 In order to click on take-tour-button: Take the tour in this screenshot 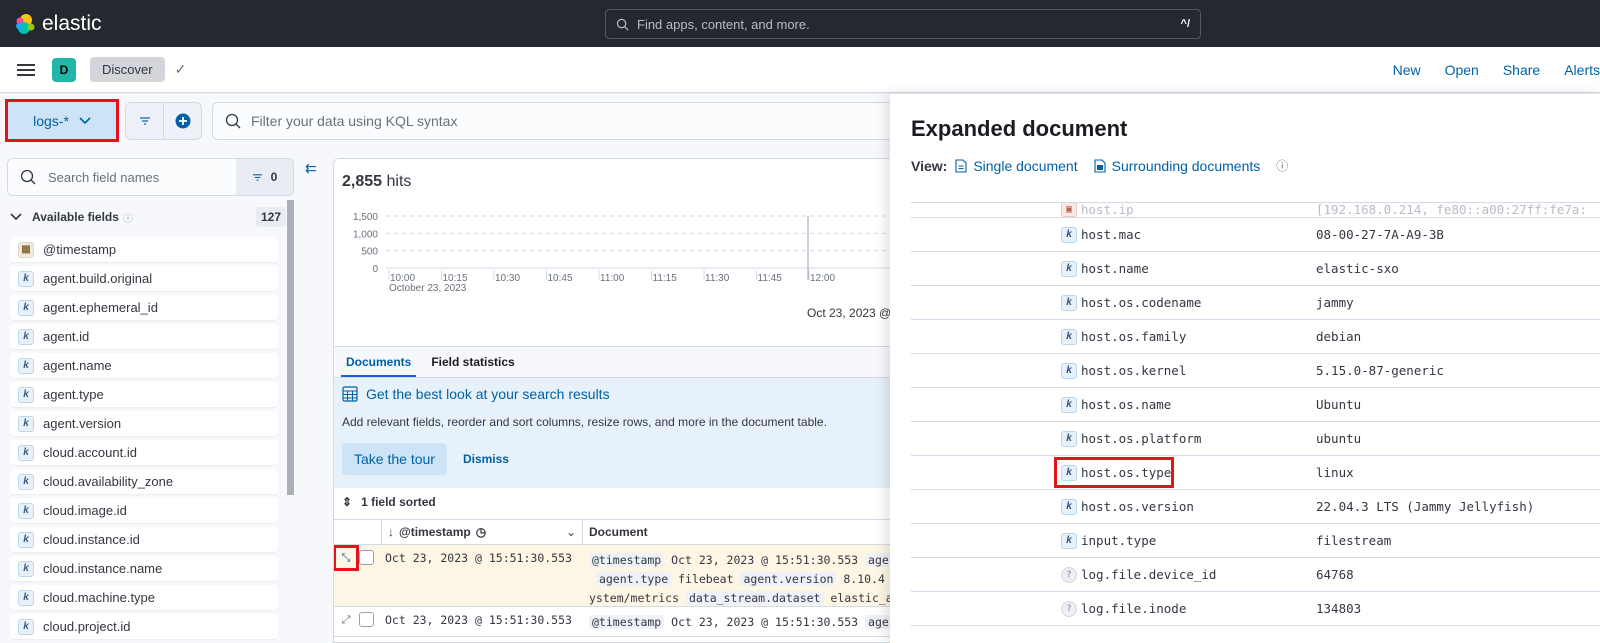, I will do `click(394, 459)`.